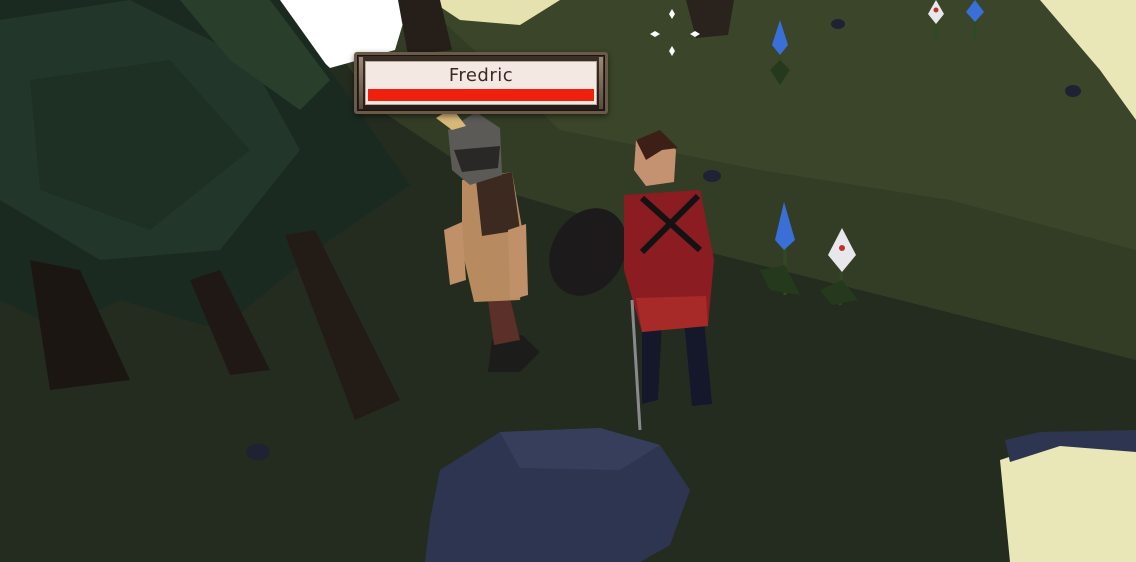 The image size is (1136, 562). What do you see at coordinates (672, 314) in the screenshot?
I see `player-tunic-hem` at bounding box center [672, 314].